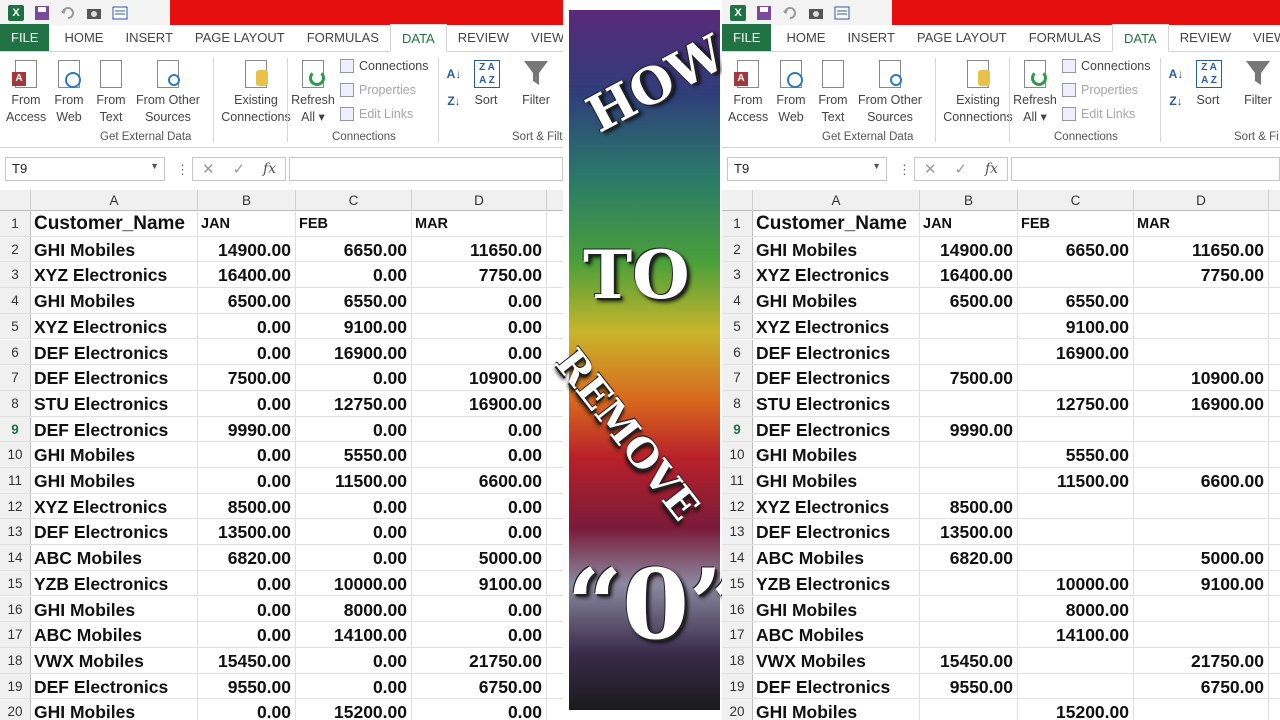  Describe the element at coordinates (1201, 557) in the screenshot. I see `cell-d: 5000.00` at that location.